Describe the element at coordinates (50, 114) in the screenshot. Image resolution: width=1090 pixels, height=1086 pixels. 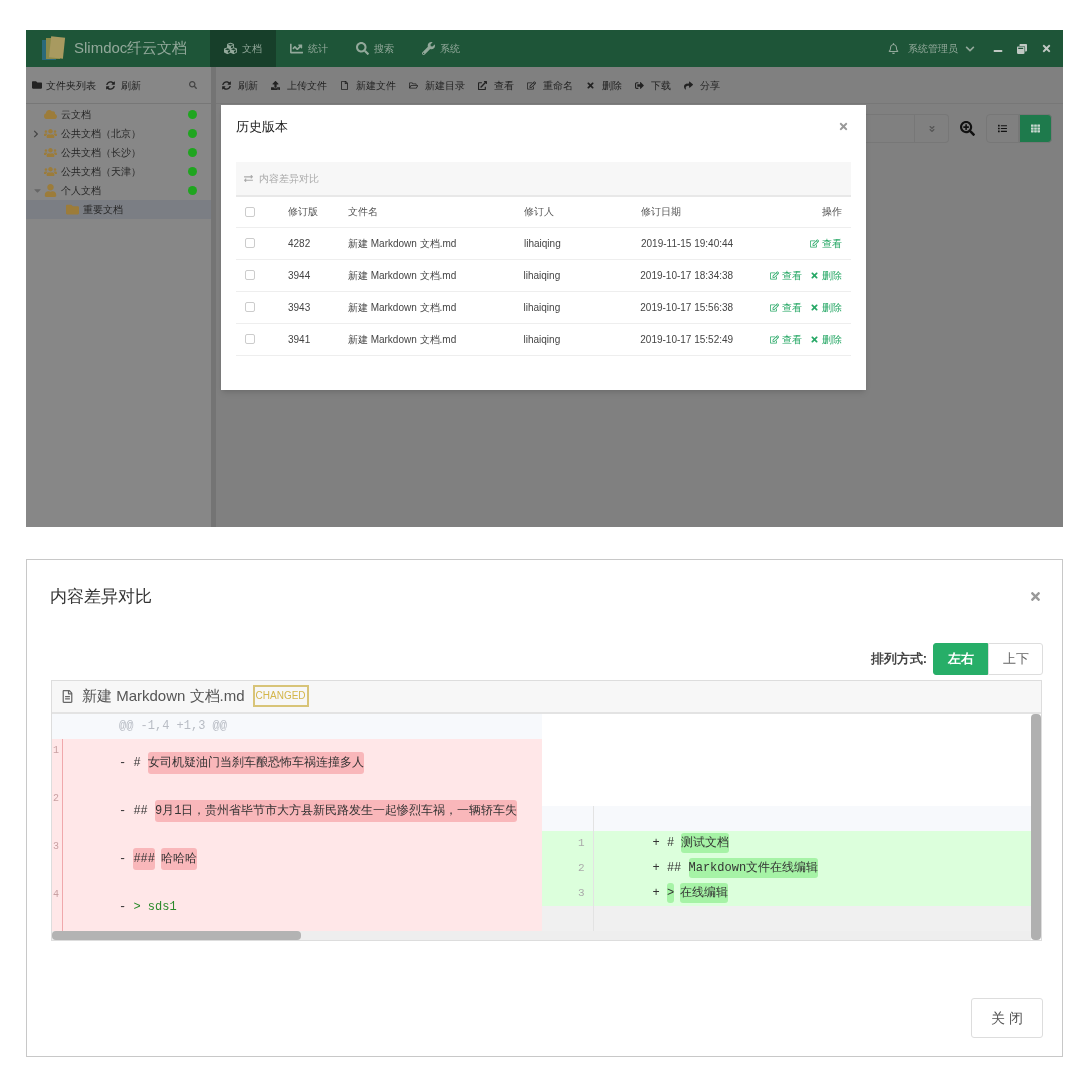
I see `cloud-icon` at that location.